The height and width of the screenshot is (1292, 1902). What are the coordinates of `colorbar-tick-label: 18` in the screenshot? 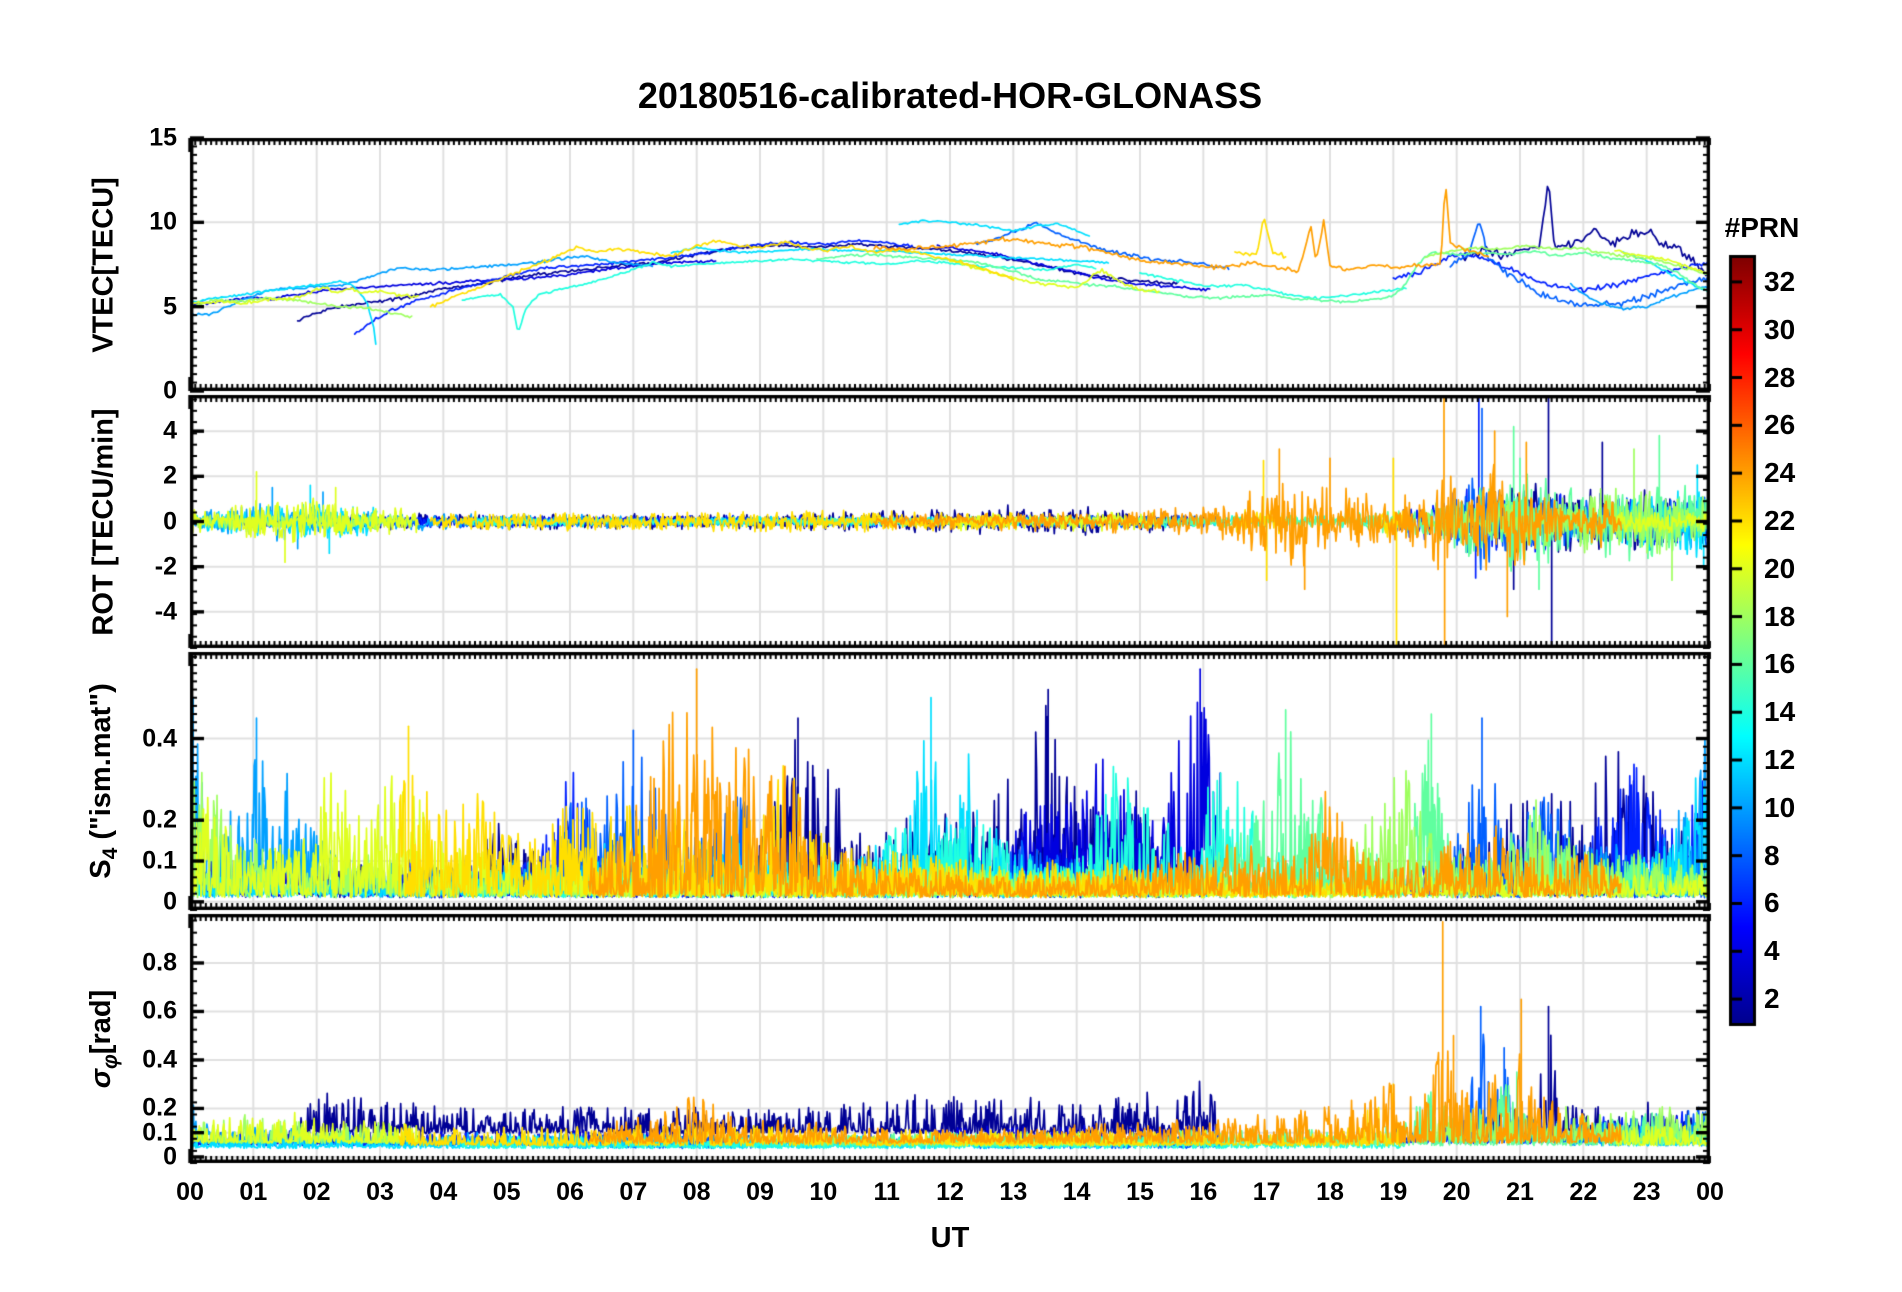 It's located at (1780, 616).